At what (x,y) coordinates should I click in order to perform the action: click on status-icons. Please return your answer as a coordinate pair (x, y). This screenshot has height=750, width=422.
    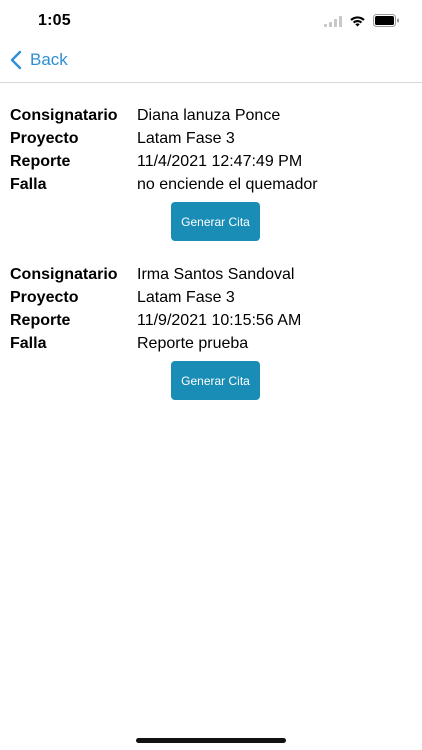
    Looking at the image, I should click on (362, 23).